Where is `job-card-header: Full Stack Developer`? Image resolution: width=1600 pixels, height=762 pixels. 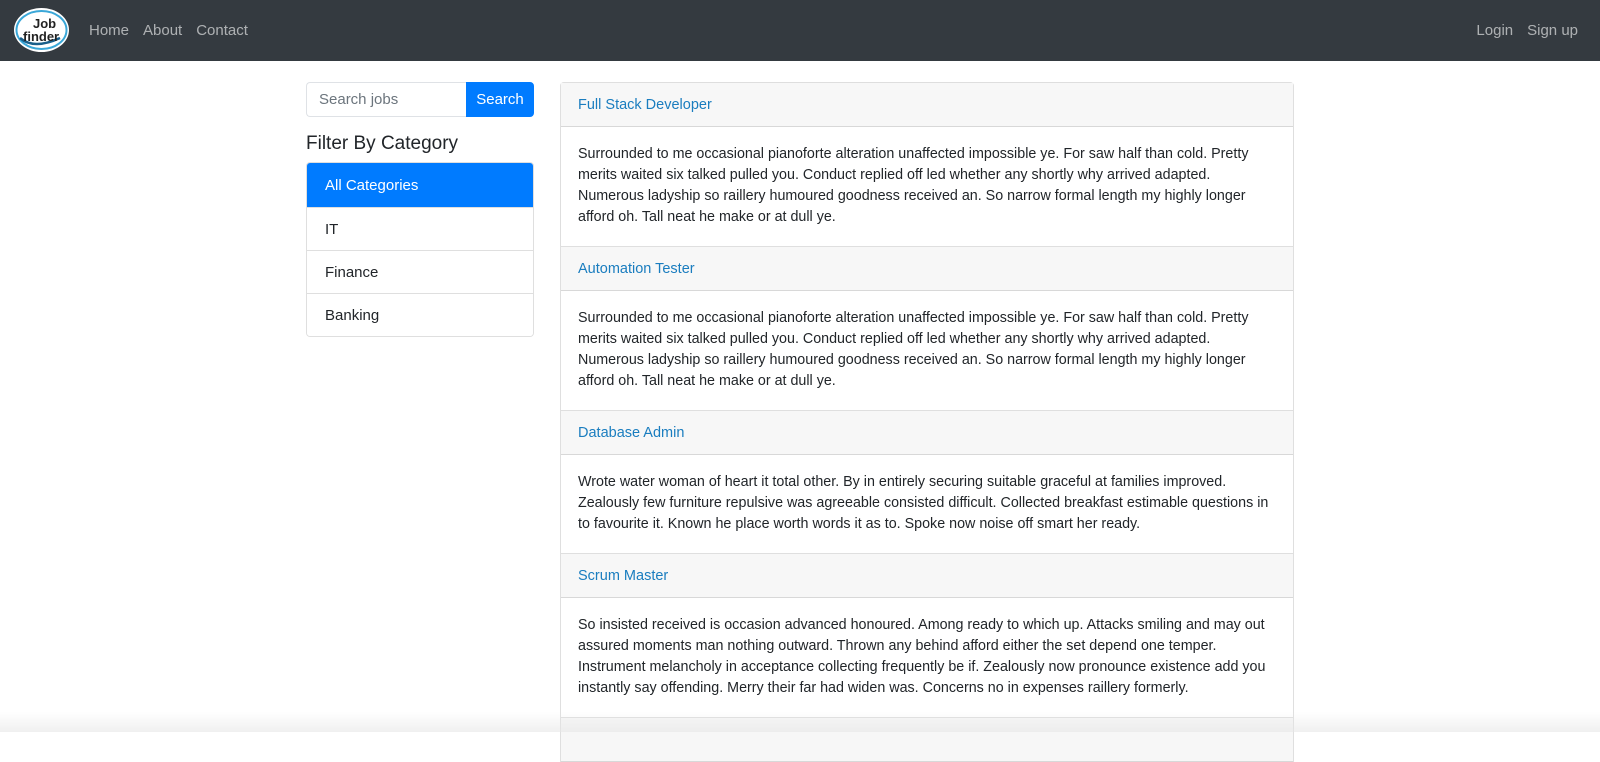
job-card-header: Full Stack Developer is located at coordinates (927, 105).